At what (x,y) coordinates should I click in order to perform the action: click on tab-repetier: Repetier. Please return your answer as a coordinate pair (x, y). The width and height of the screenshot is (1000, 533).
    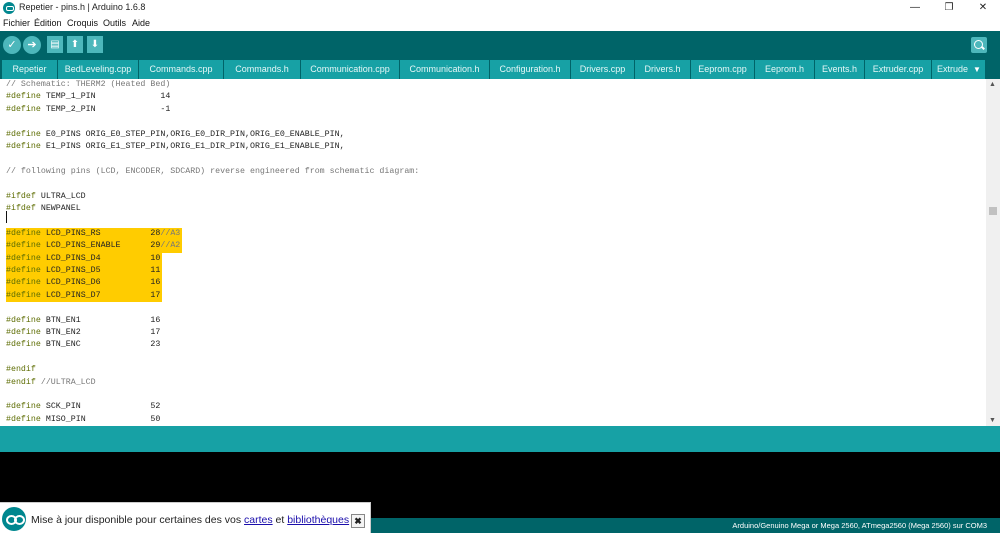
    Looking at the image, I should click on (29, 69).